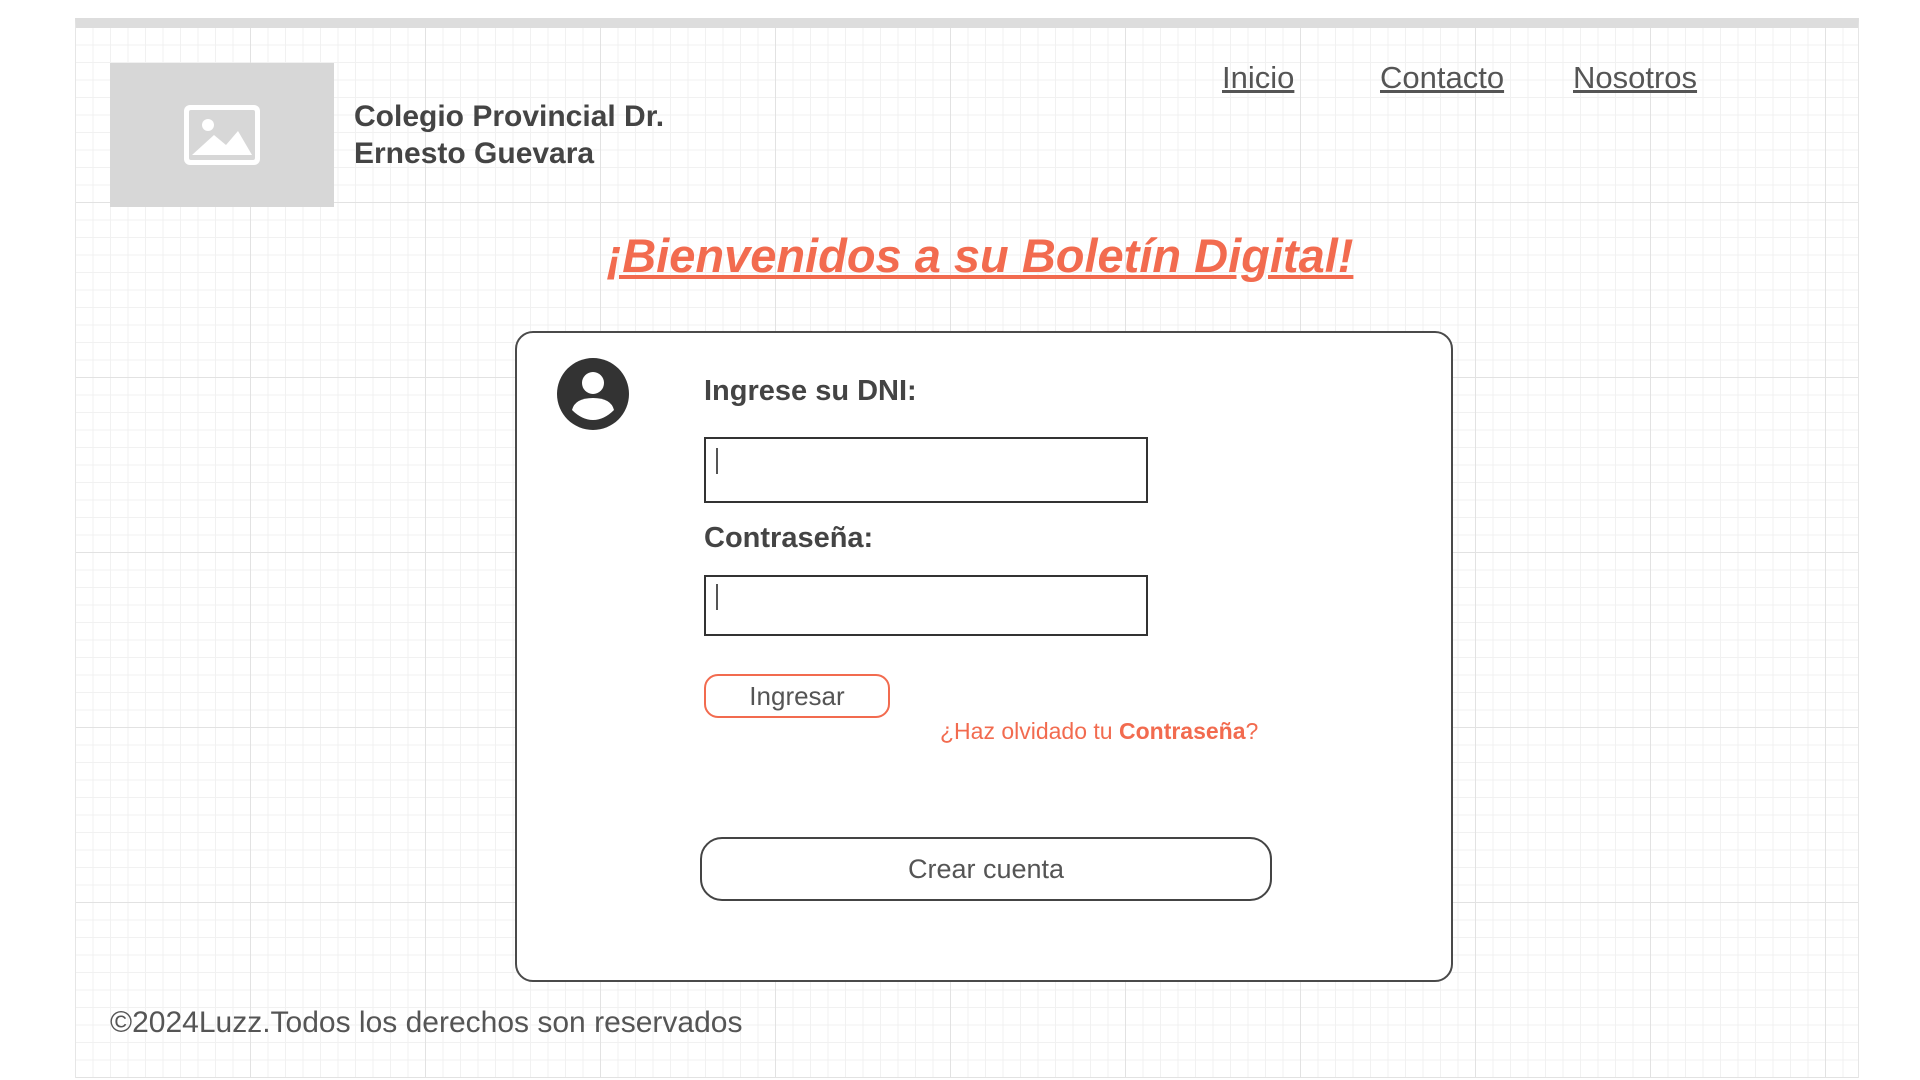 This screenshot has width=1920, height=1080. I want to click on nav-link-contacto: Contacto, so click(1442, 78).